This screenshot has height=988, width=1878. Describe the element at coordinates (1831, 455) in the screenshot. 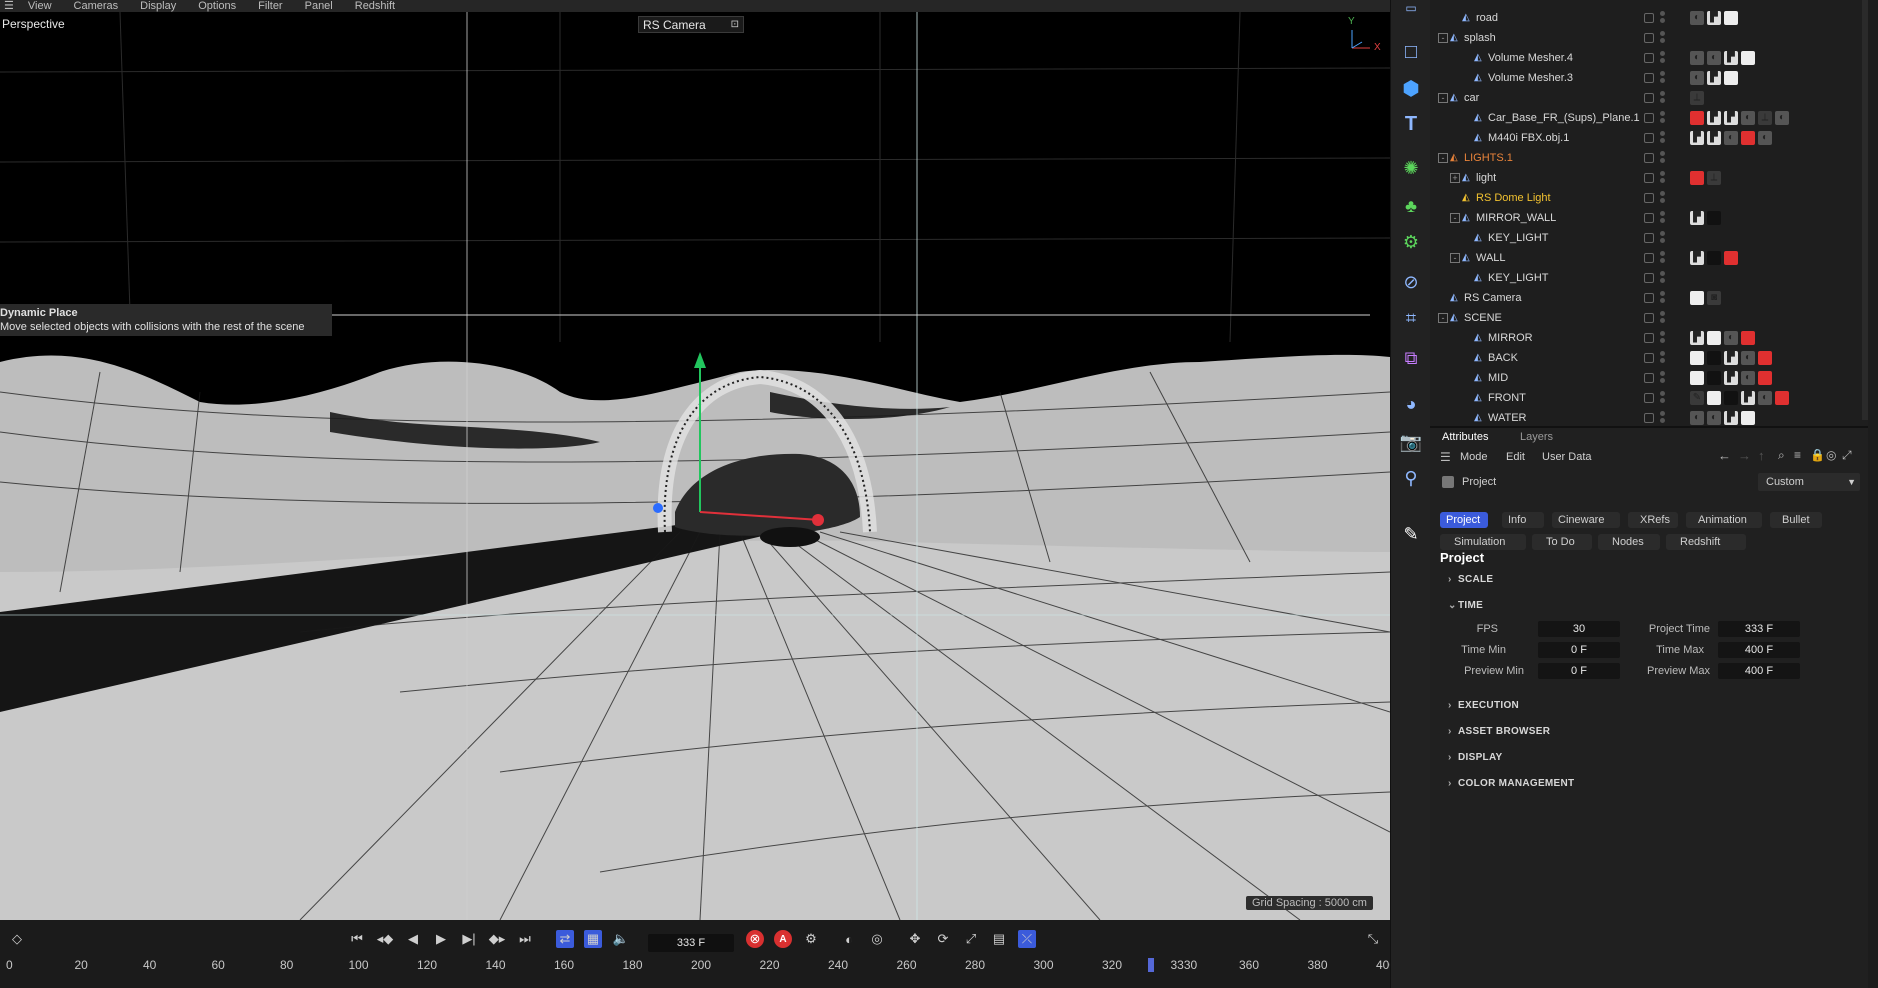

I see `target-icon: ◎` at that location.